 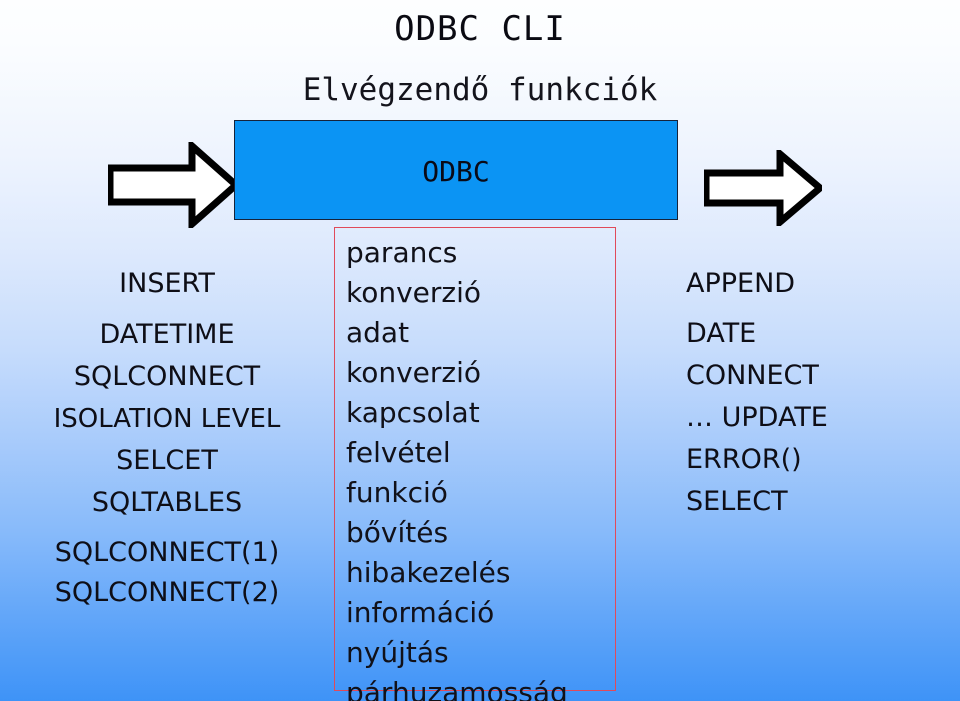 I want to click on list-item: párhuzamosság, so click(x=457, y=688).